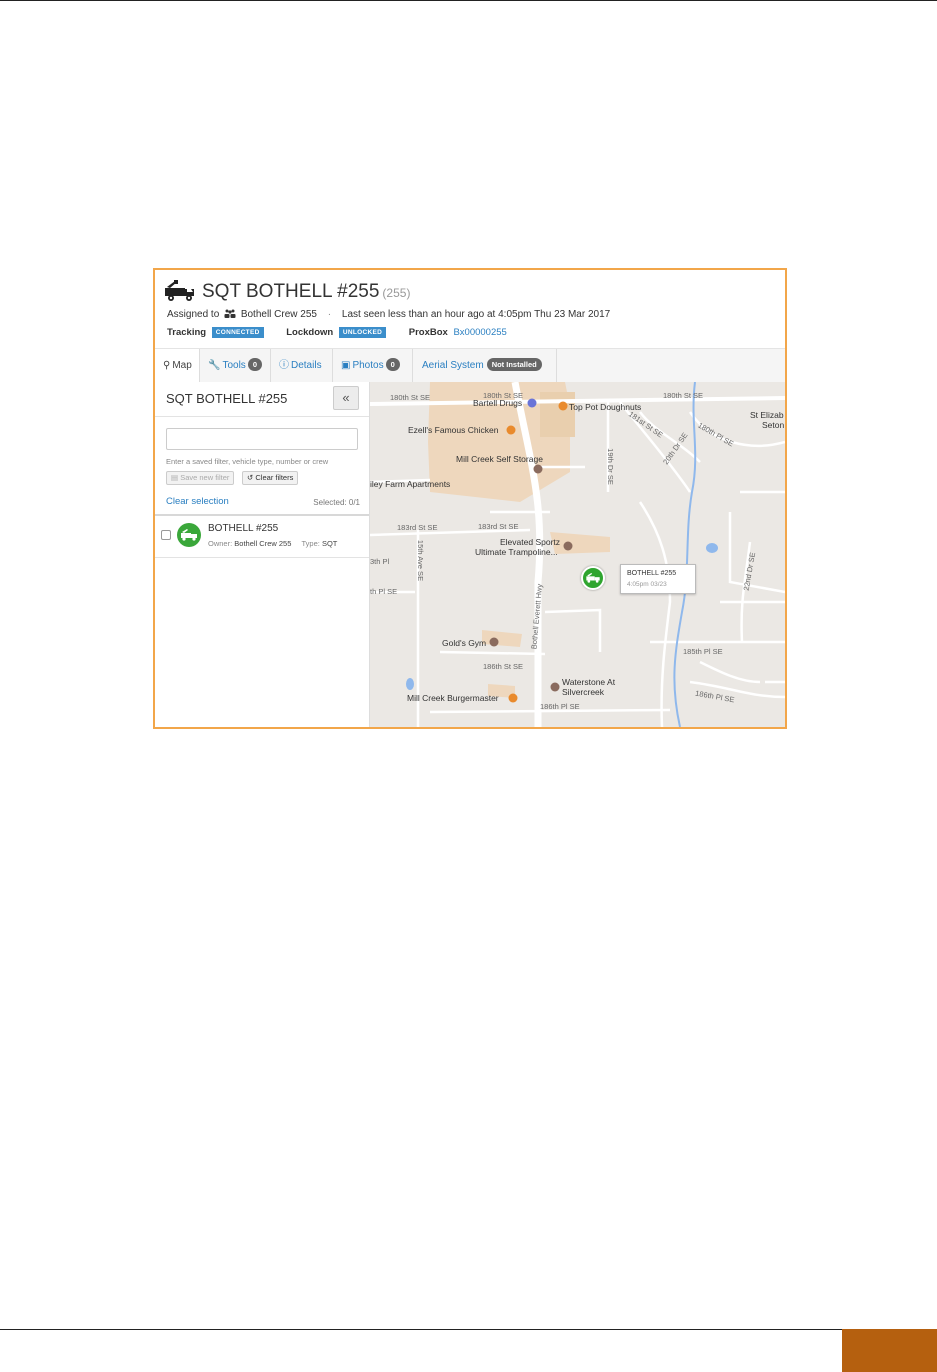 This screenshot has width=937, height=1372. Describe the element at coordinates (485, 365) in the screenshot. I see `tab-aerial-system: Aerial System Not Installed` at that location.